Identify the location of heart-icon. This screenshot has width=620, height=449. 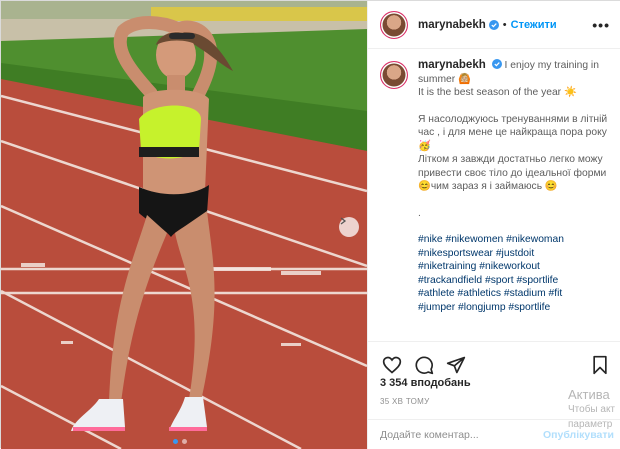
(392, 365).